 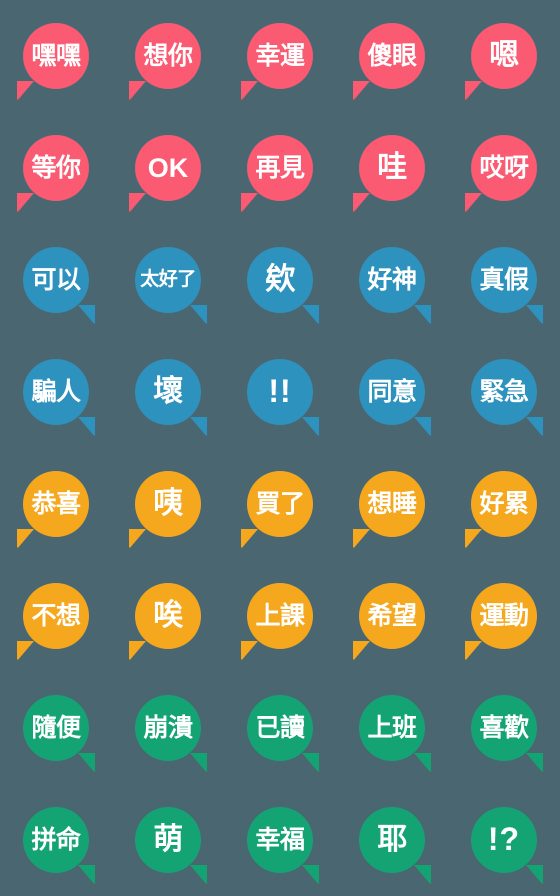 I want to click on sticker-cell: 緊急, so click(x=504, y=392).